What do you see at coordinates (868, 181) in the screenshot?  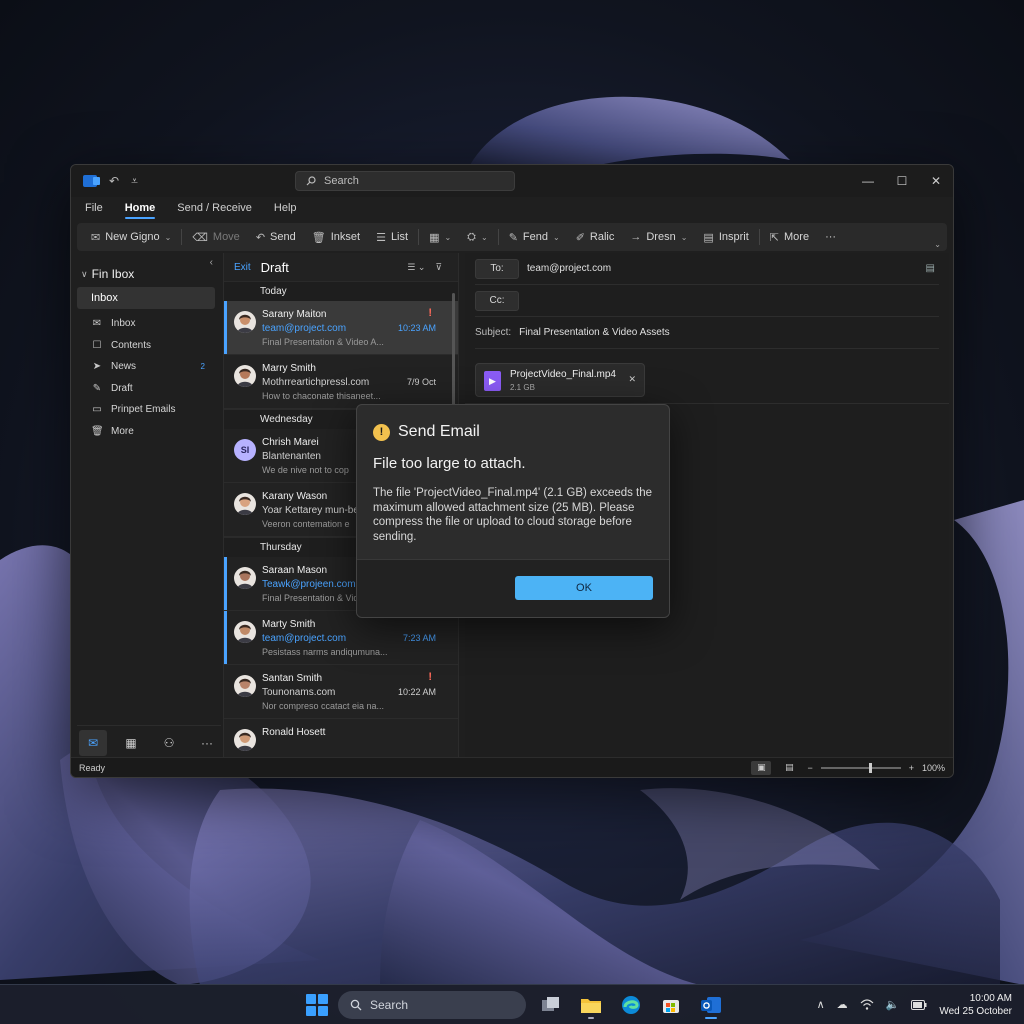 I see `minimize-button: —` at bounding box center [868, 181].